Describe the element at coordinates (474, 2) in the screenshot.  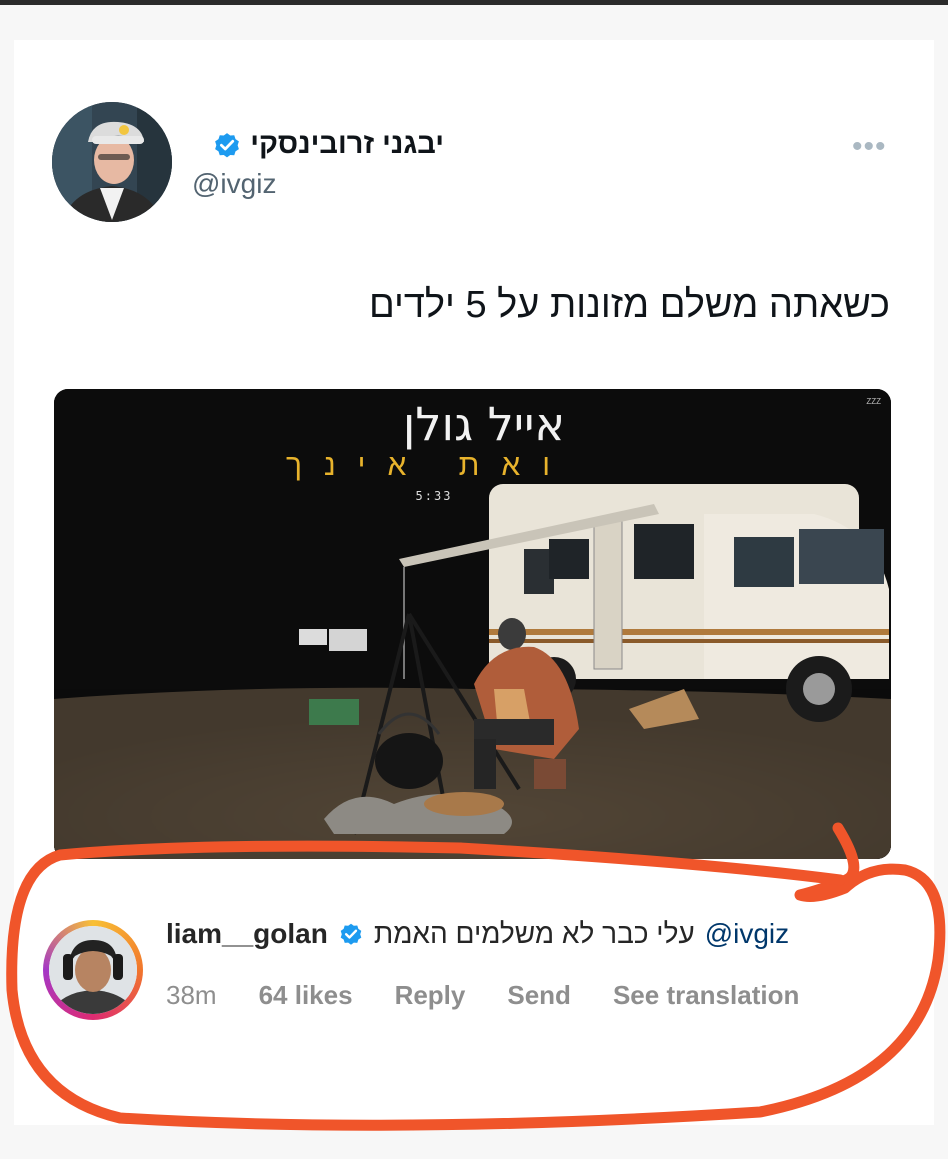
I see `status-bar-edge` at that location.